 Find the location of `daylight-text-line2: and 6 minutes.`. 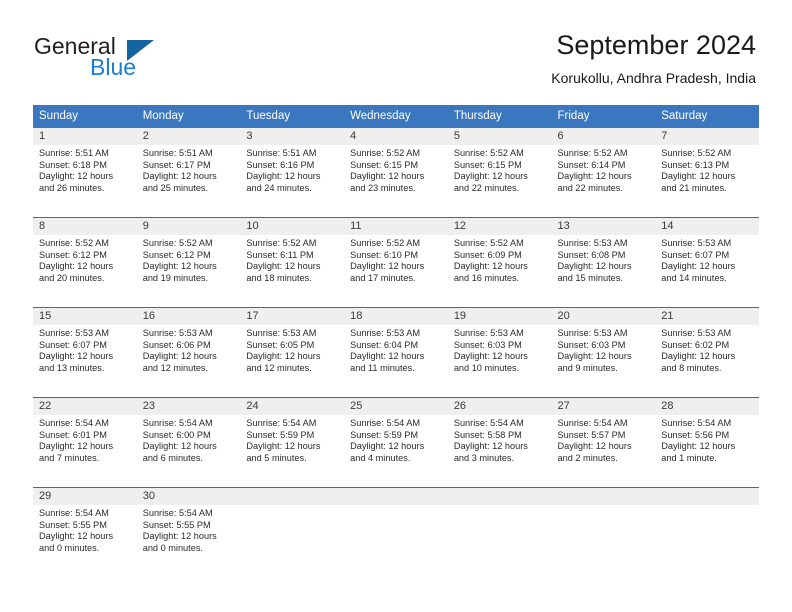

daylight-text-line2: and 6 minutes. is located at coordinates (172, 457).